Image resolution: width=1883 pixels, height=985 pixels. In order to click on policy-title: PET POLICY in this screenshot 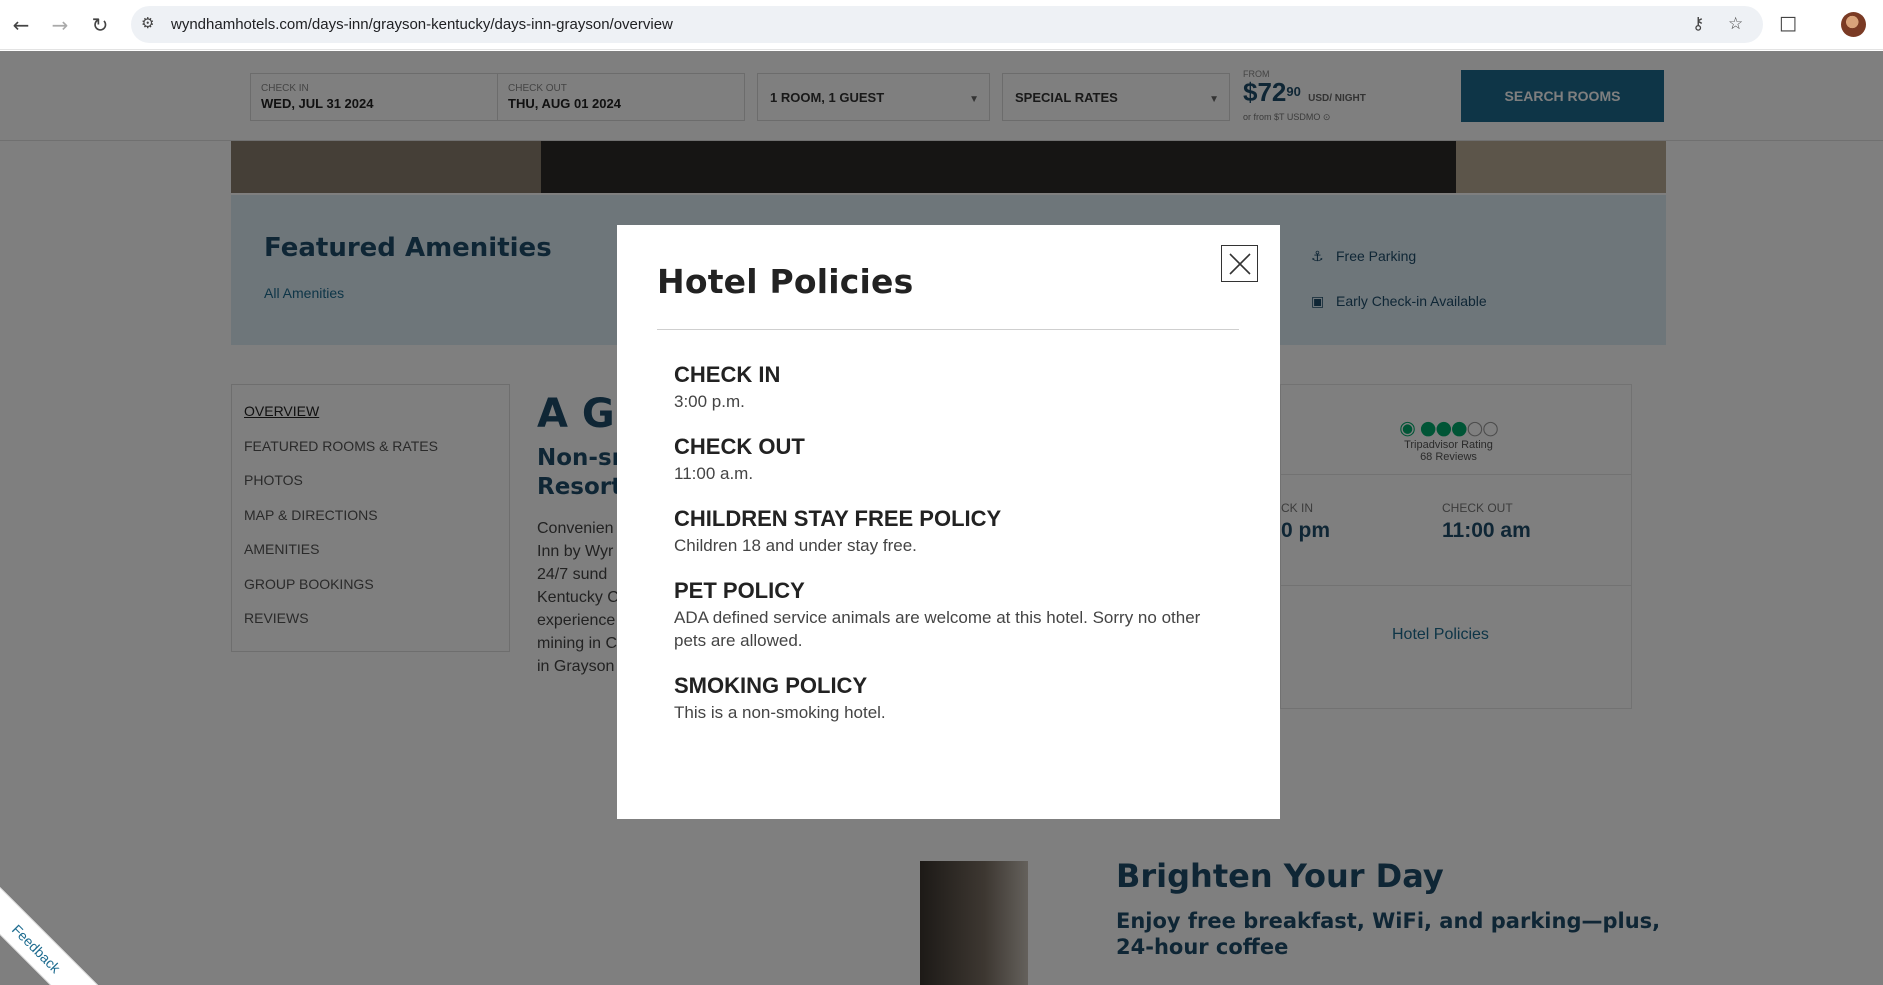, I will do `click(739, 590)`.